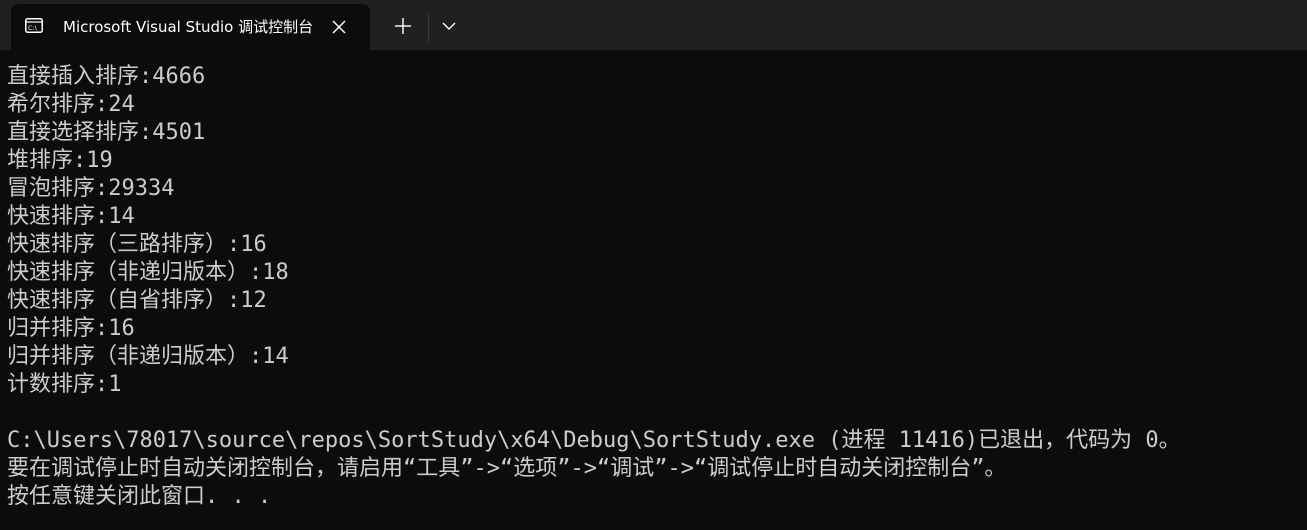  I want to click on result-line: 归并排序:16, so click(71, 328).